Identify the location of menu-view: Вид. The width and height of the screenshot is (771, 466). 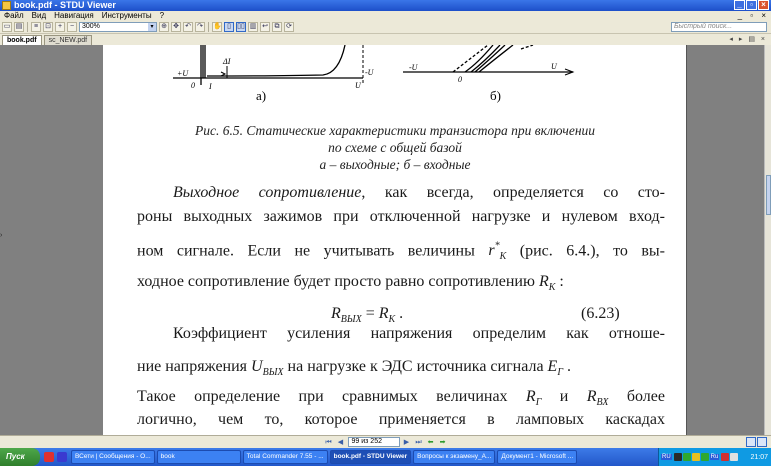
(39, 16).